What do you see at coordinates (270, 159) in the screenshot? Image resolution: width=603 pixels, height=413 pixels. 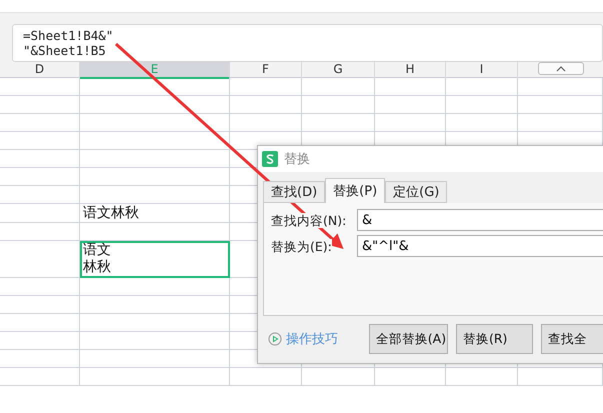 I see `app-logo-icon` at bounding box center [270, 159].